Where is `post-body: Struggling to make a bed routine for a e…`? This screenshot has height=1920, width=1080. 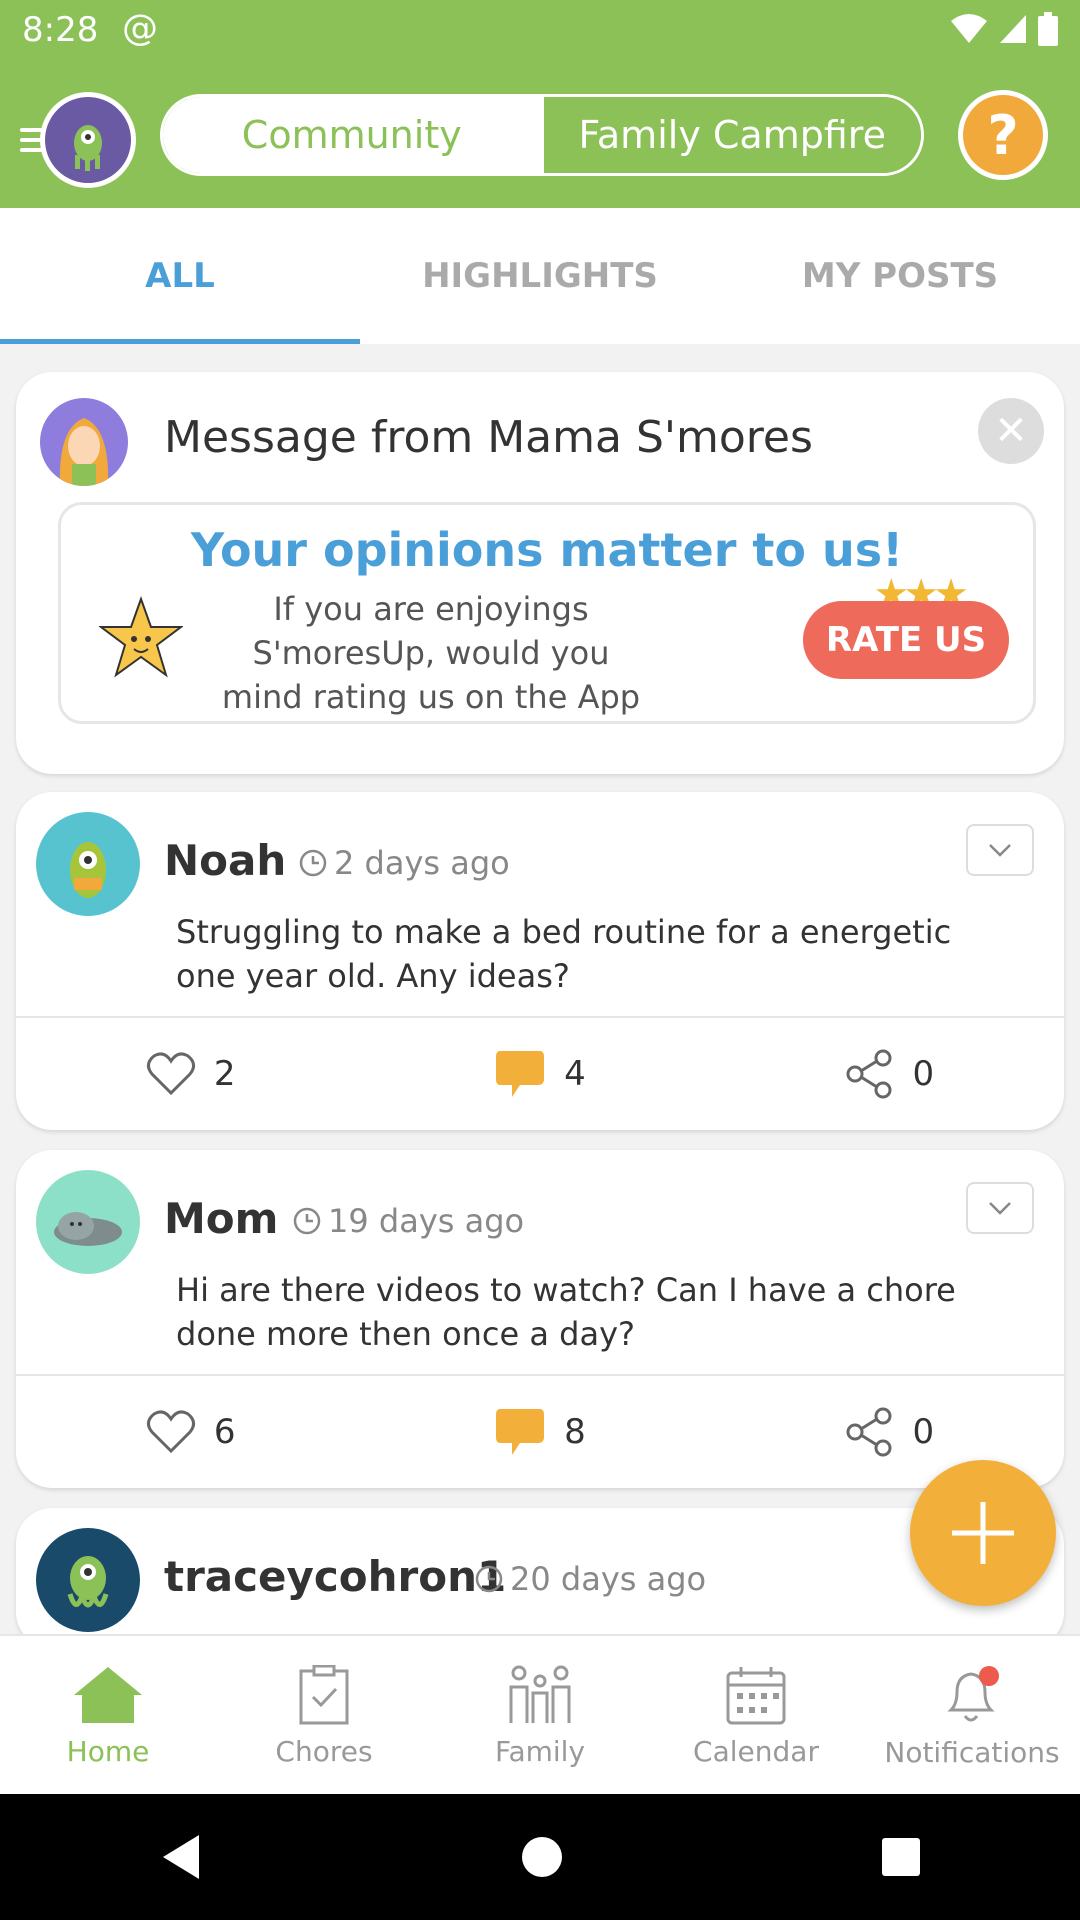 post-body: Struggling to make a bed routine for a e… is located at coordinates (564, 954).